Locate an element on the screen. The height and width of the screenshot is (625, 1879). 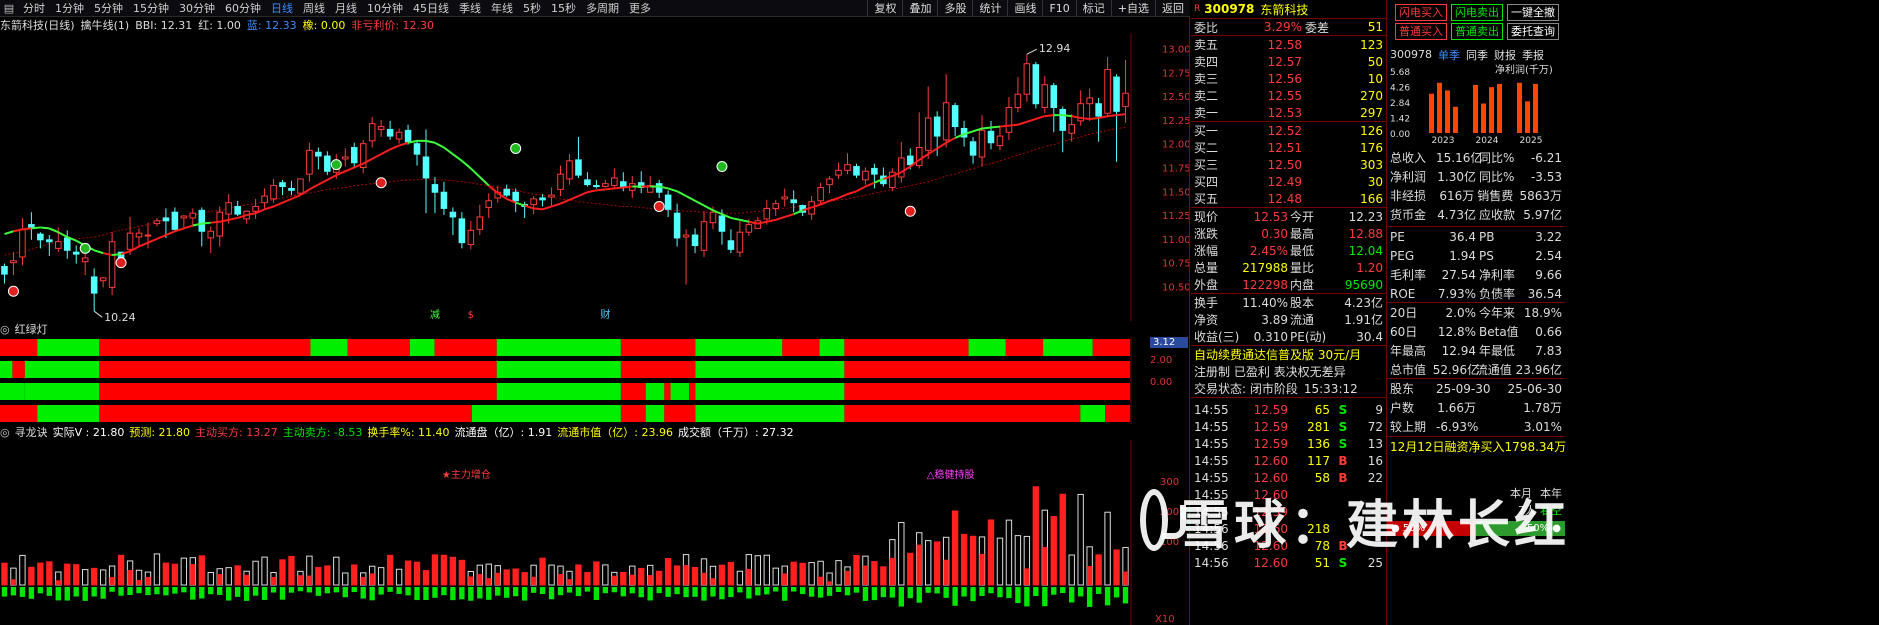
buy-row-3: 买四 12.49 30 is located at coordinates (1288, 181).